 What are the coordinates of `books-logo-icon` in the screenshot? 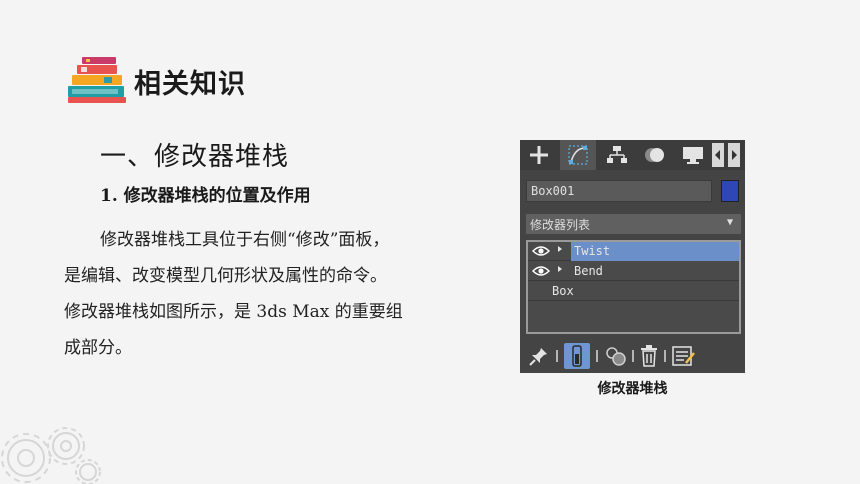 It's located at (97, 80).